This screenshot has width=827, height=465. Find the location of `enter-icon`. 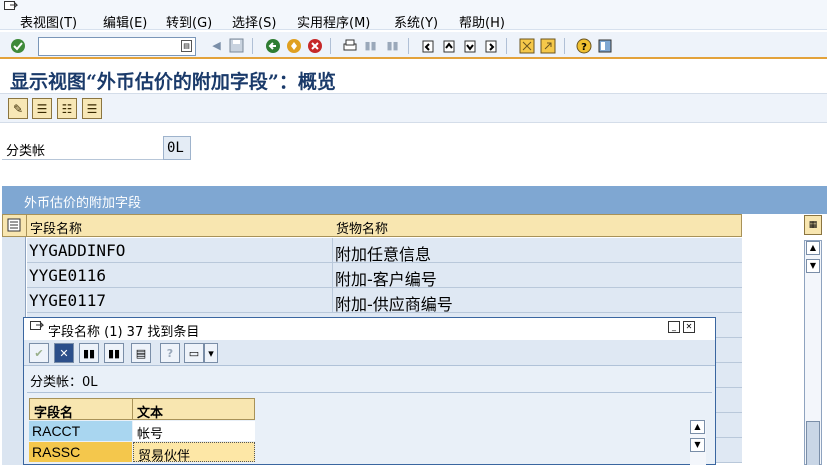

enter-icon is located at coordinates (17, 45).